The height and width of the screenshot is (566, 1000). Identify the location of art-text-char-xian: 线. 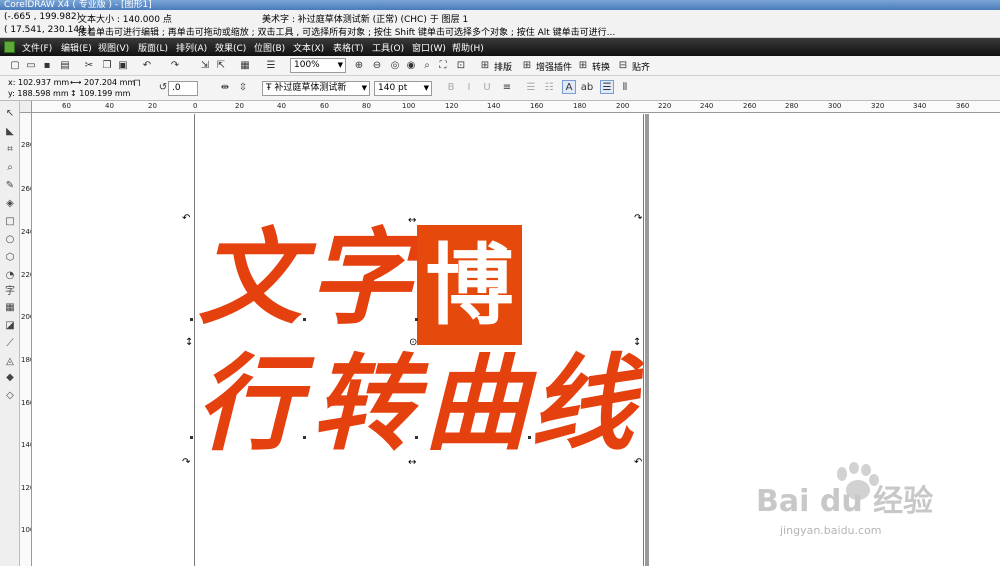
(582, 404).